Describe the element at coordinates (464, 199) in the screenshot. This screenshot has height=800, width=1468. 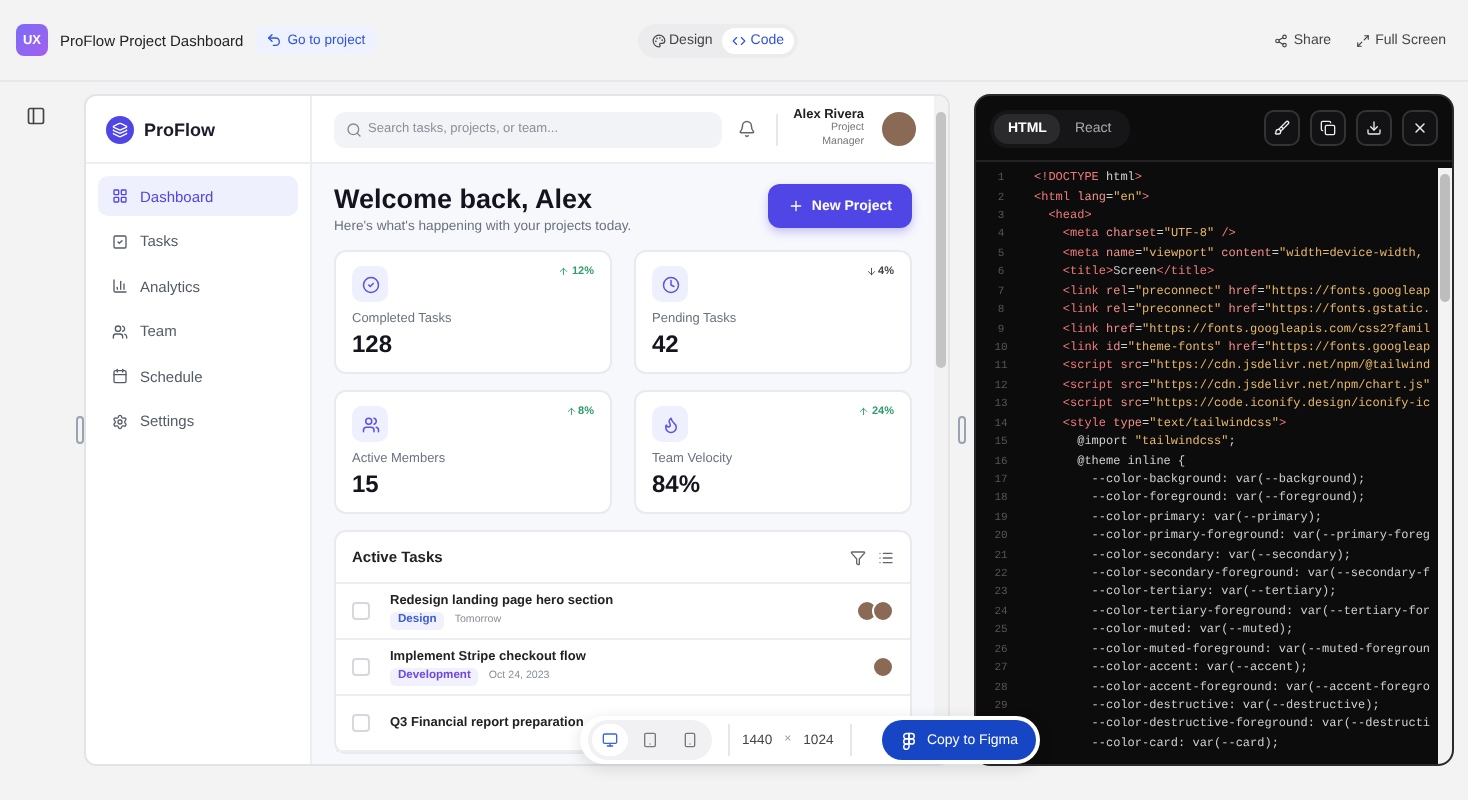
I see `welcome-heading: Welcome back, Alex` at that location.